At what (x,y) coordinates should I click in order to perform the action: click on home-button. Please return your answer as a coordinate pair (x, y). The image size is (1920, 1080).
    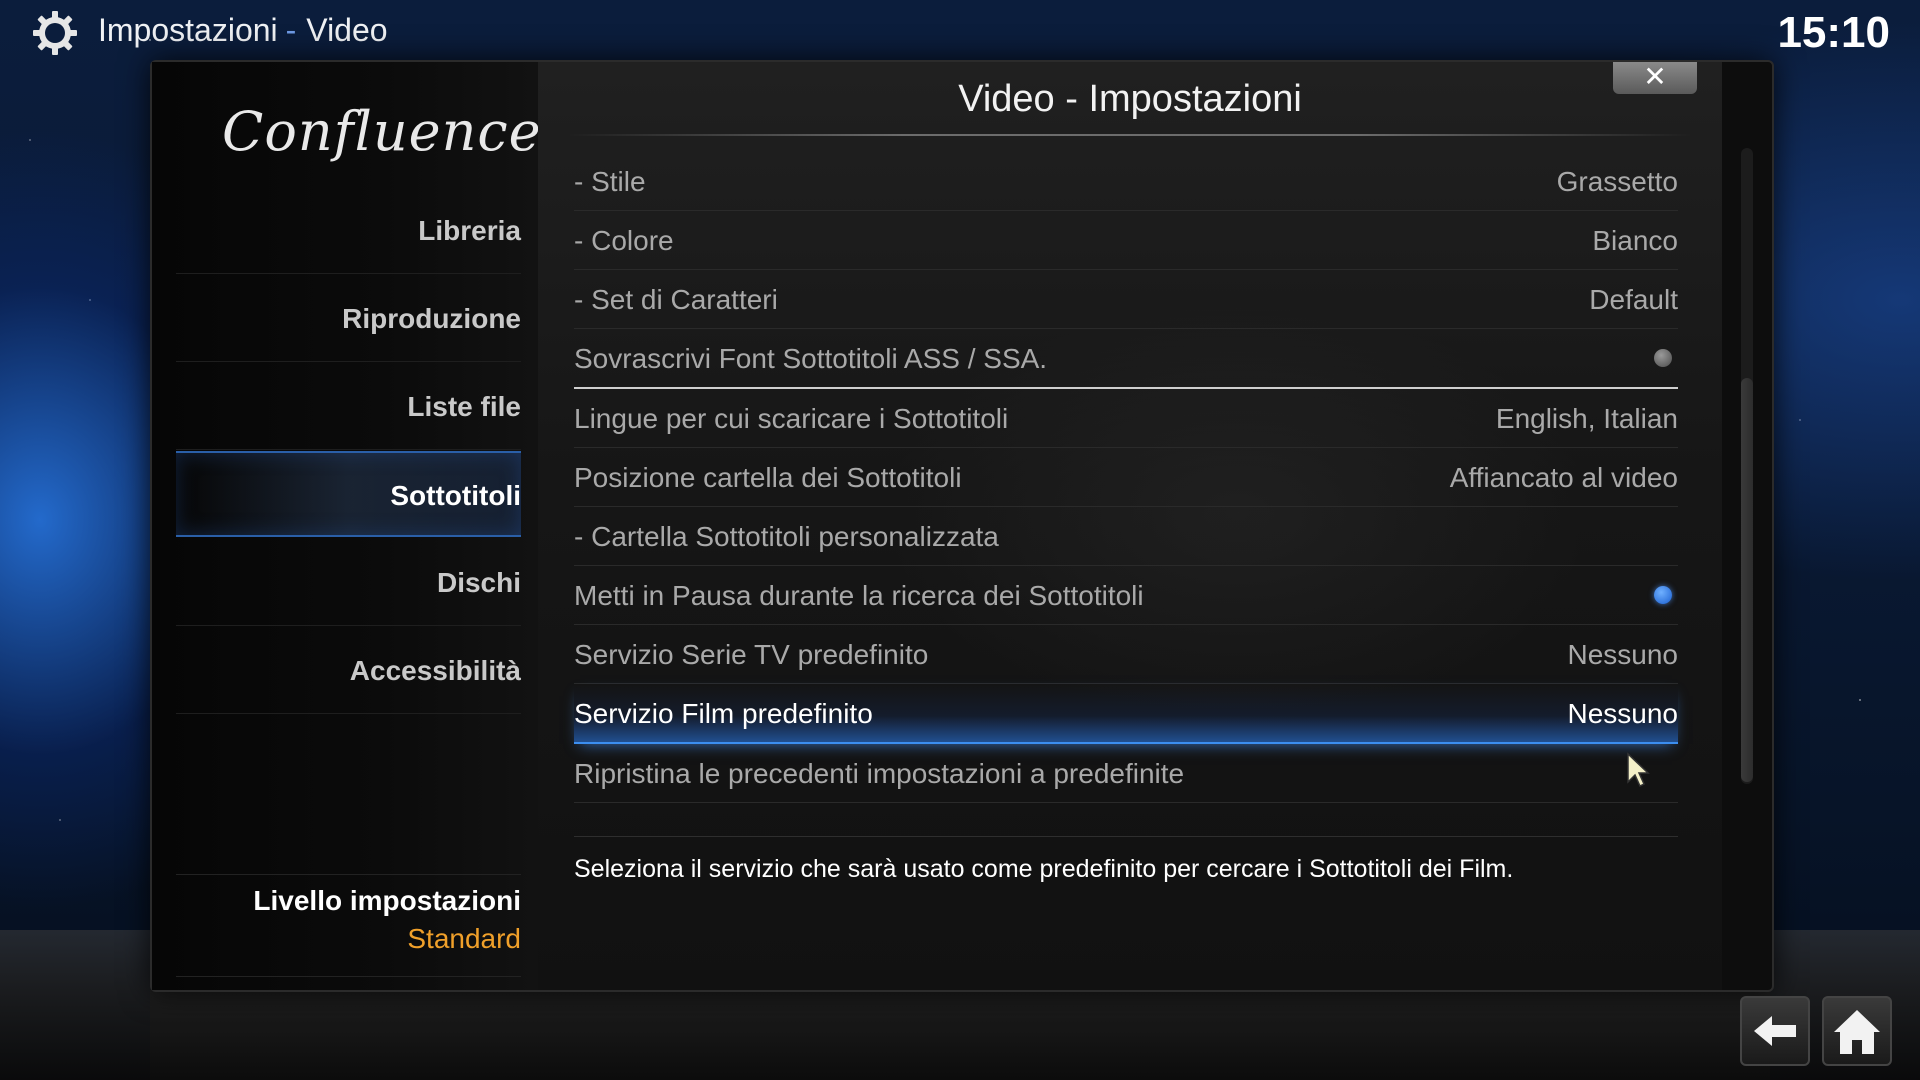
    Looking at the image, I should click on (1857, 1031).